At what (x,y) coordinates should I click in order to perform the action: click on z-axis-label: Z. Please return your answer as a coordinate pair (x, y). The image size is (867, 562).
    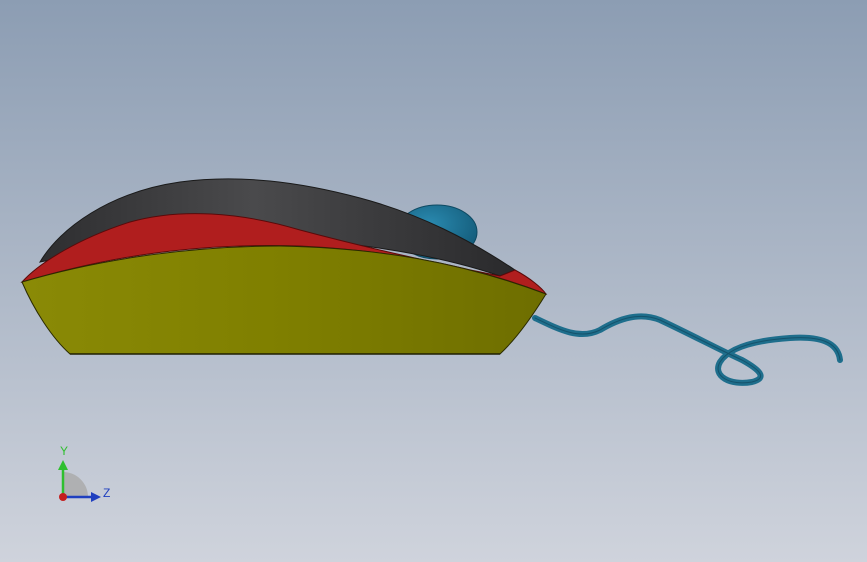
    Looking at the image, I should click on (106, 493).